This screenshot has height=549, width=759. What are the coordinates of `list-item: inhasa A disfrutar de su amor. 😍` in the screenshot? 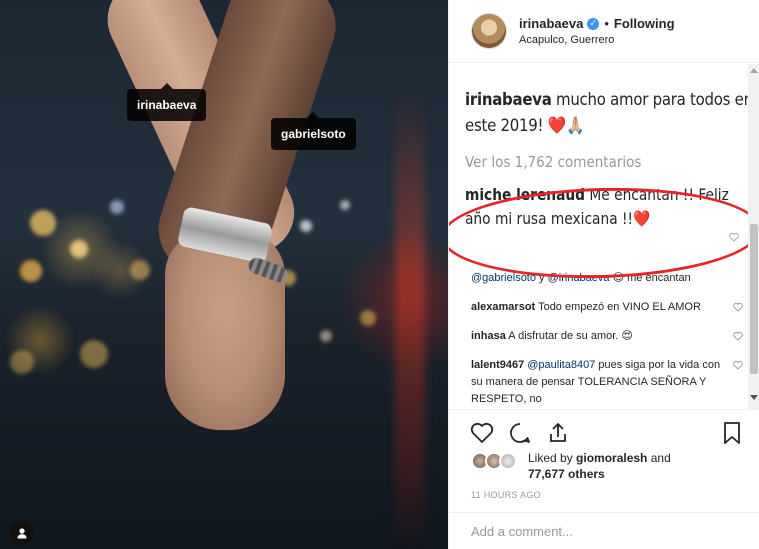 It's located at (607, 336).